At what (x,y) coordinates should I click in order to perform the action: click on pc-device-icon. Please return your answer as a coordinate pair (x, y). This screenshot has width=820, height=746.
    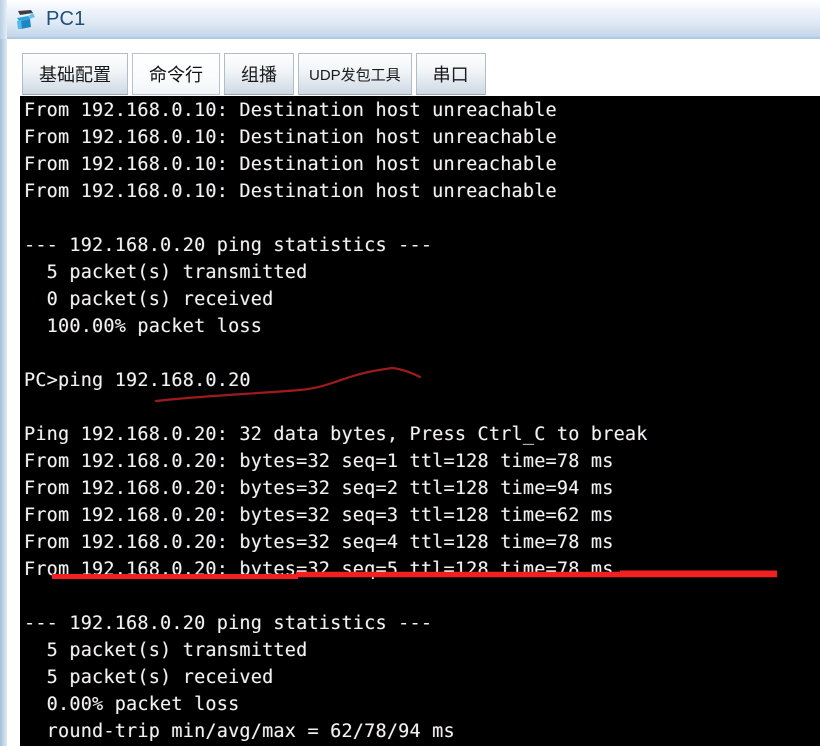
    Looking at the image, I should click on (27, 20).